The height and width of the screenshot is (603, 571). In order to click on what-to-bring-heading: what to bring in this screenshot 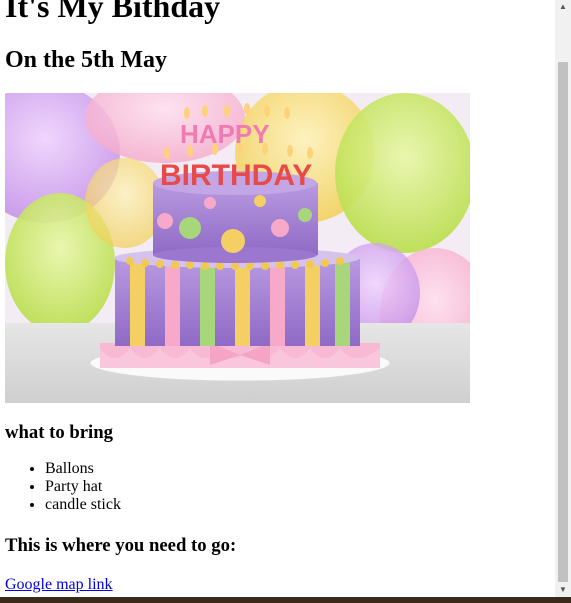, I will do `click(59, 432)`.